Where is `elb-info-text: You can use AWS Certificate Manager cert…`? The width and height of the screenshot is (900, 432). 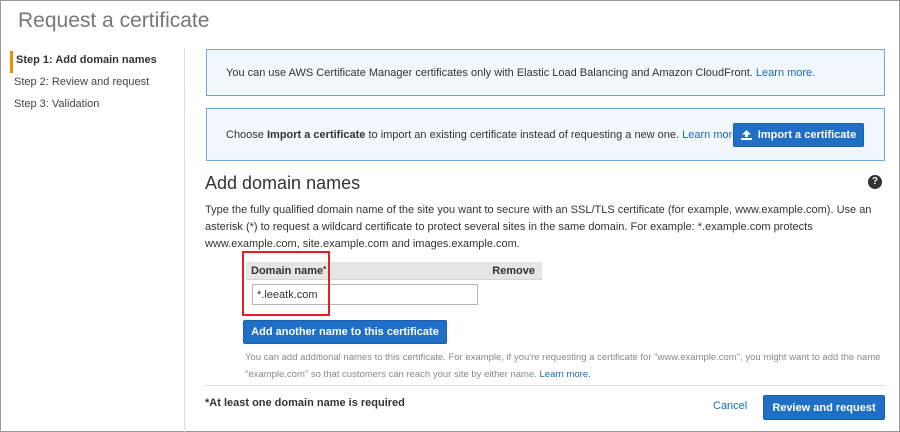
elb-info-text: You can use AWS Certificate Manager cert… is located at coordinates (489, 72).